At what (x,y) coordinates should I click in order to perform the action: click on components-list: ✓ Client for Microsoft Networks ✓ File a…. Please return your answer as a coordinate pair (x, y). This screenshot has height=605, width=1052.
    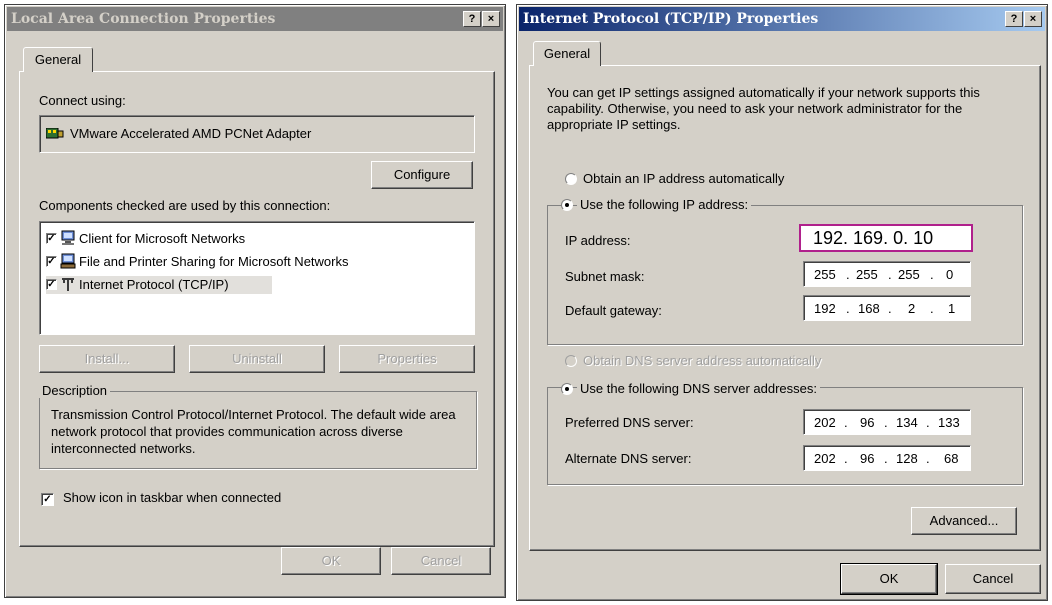
    Looking at the image, I should click on (257, 278).